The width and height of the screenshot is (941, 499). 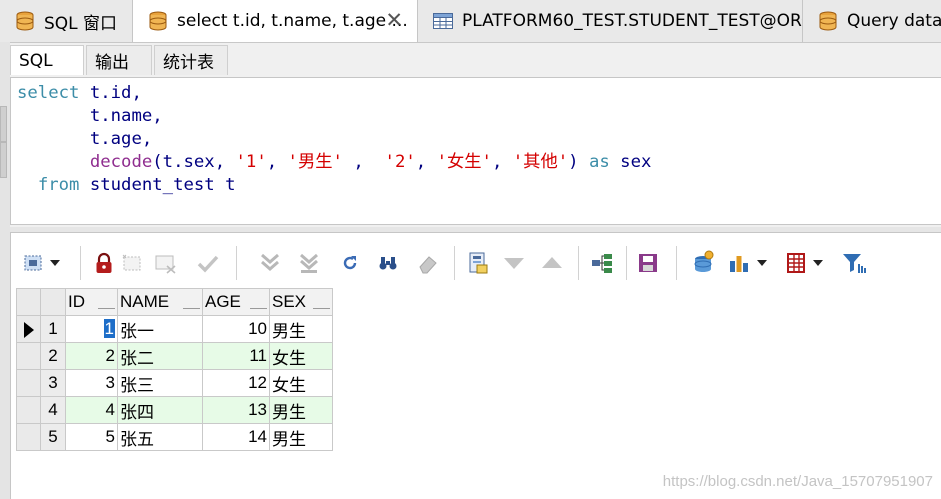 I want to click on cell-age: 12, so click(x=236, y=383).